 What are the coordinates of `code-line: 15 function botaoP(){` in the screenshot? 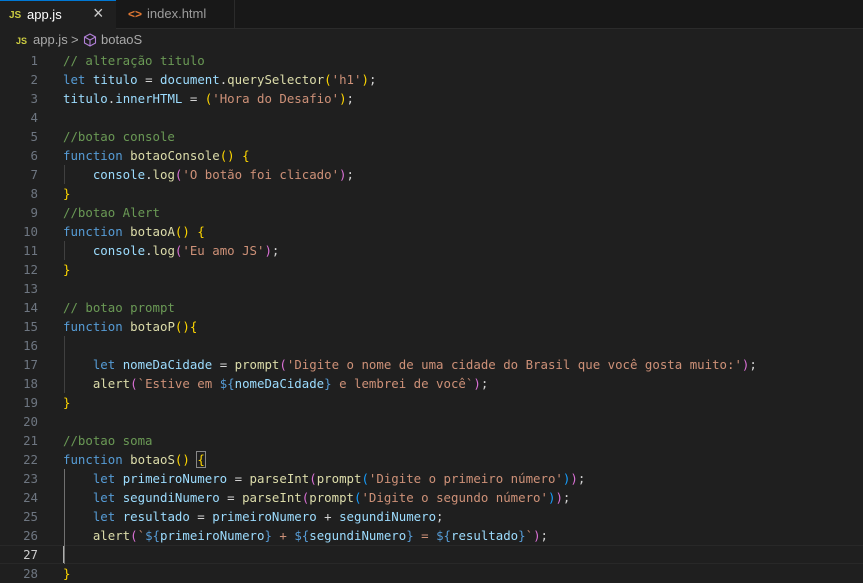 It's located at (431, 326).